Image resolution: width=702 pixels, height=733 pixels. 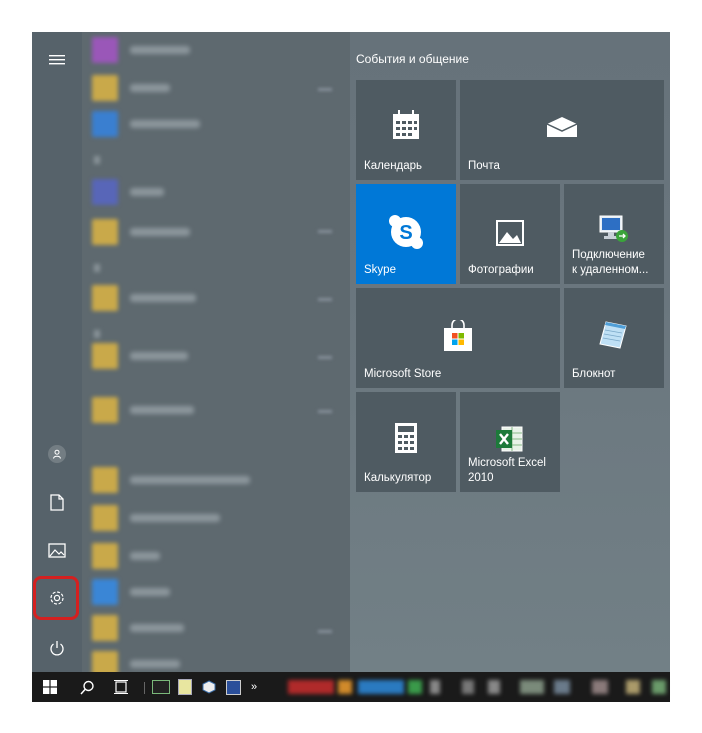 I want to click on user-icon, so click(x=57, y=454).